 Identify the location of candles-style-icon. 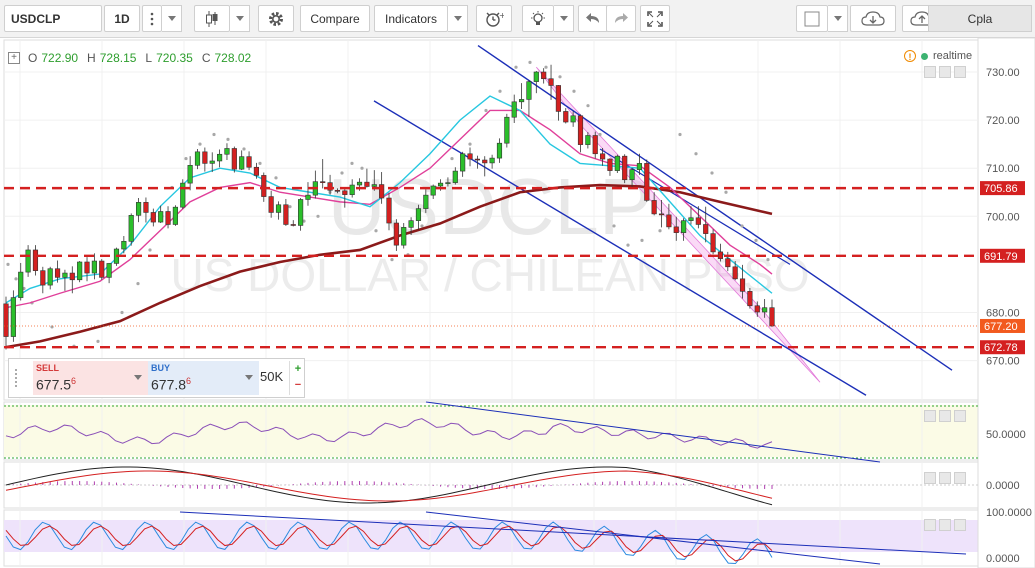
(212, 18).